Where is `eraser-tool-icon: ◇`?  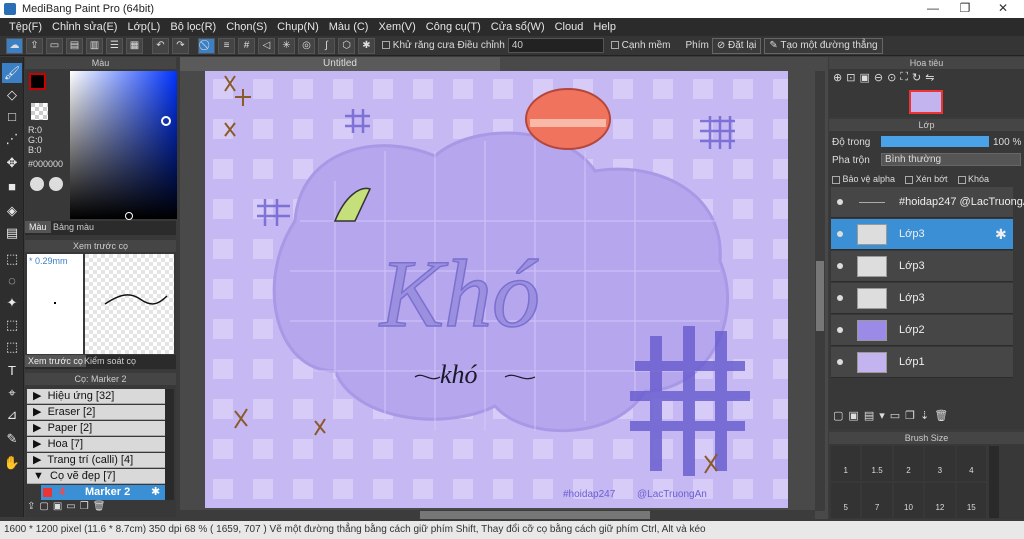 eraser-tool-icon: ◇ is located at coordinates (12, 95).